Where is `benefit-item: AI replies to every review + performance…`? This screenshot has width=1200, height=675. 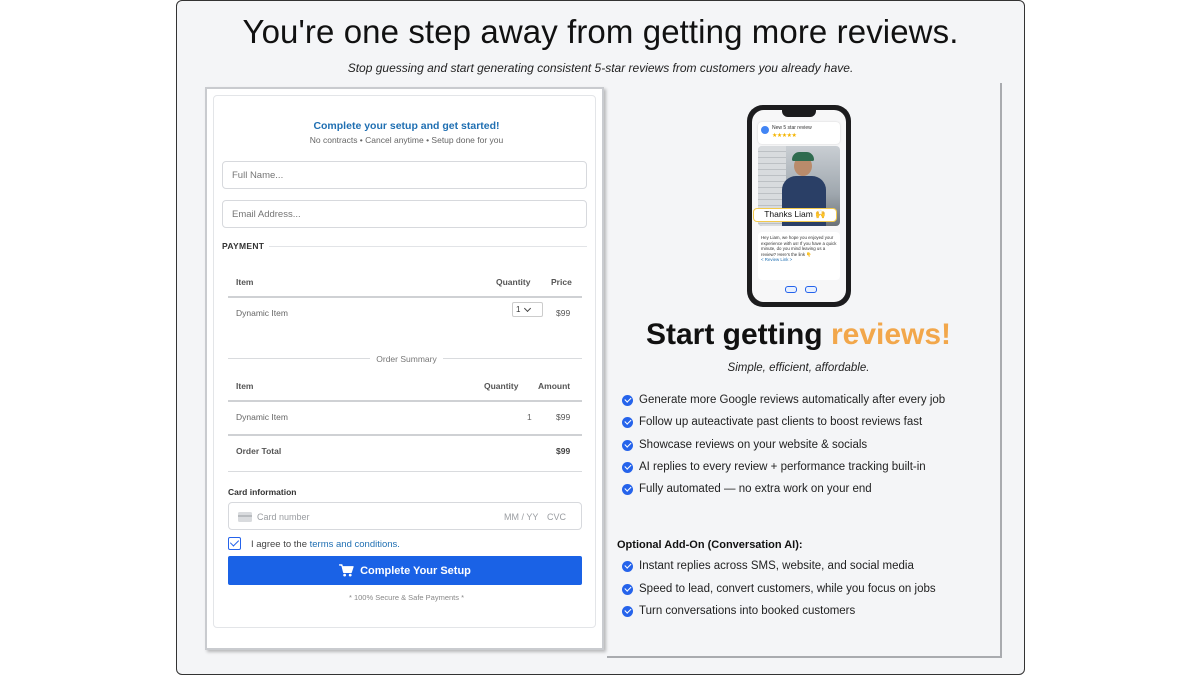
benefit-item: AI replies to every review + performance… is located at coordinates (774, 467).